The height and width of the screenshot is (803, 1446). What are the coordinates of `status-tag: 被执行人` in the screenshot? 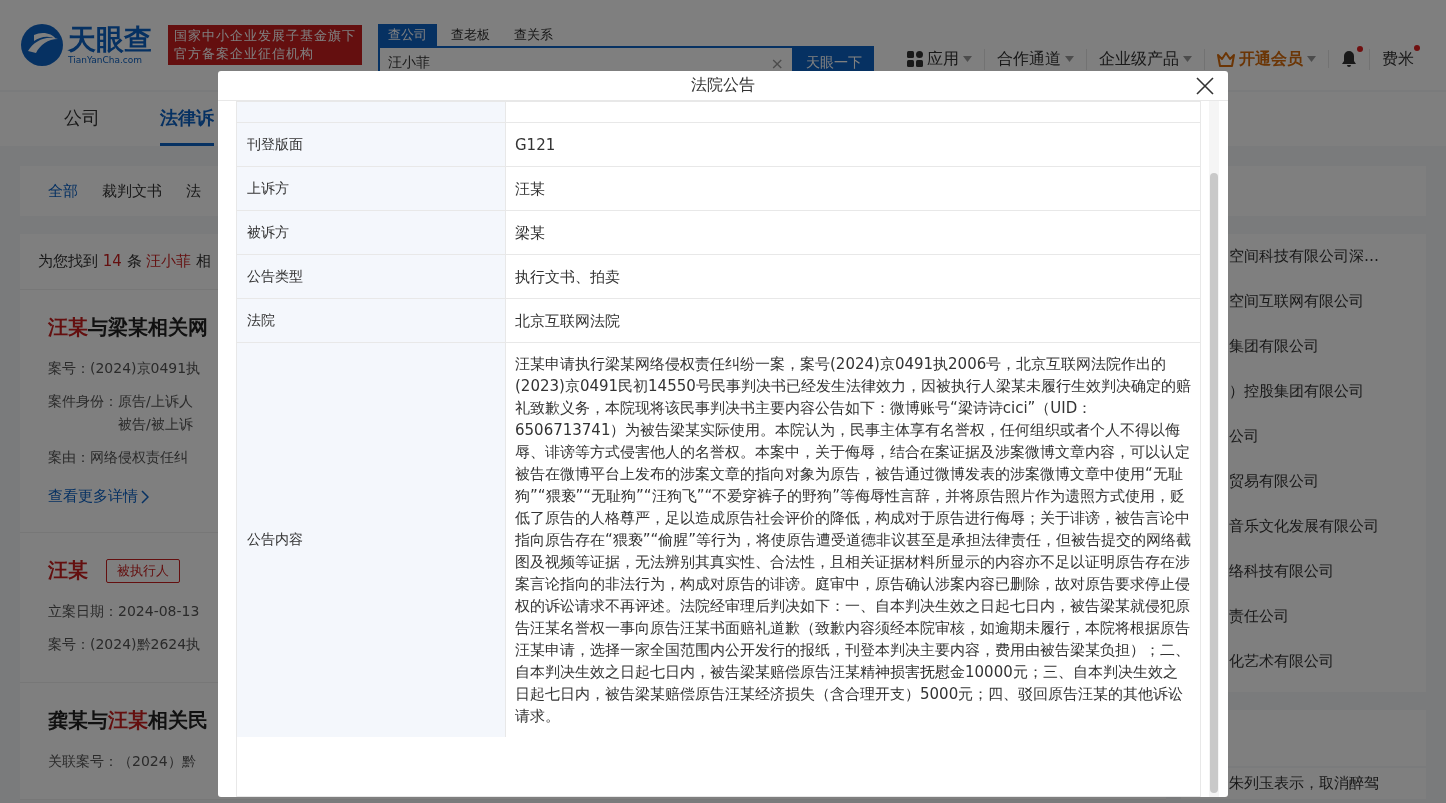 It's located at (143, 570).